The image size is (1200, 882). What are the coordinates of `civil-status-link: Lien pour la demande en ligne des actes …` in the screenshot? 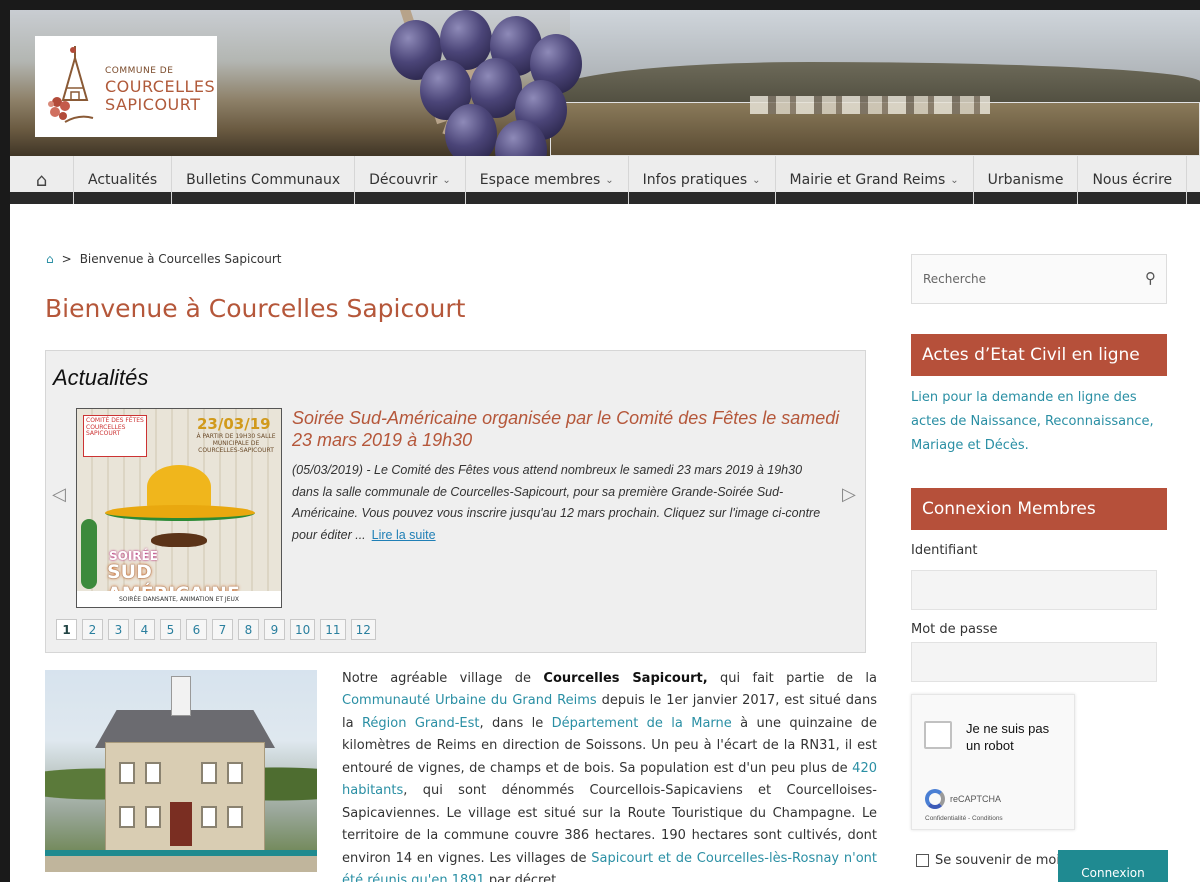 It's located at (1039, 422).